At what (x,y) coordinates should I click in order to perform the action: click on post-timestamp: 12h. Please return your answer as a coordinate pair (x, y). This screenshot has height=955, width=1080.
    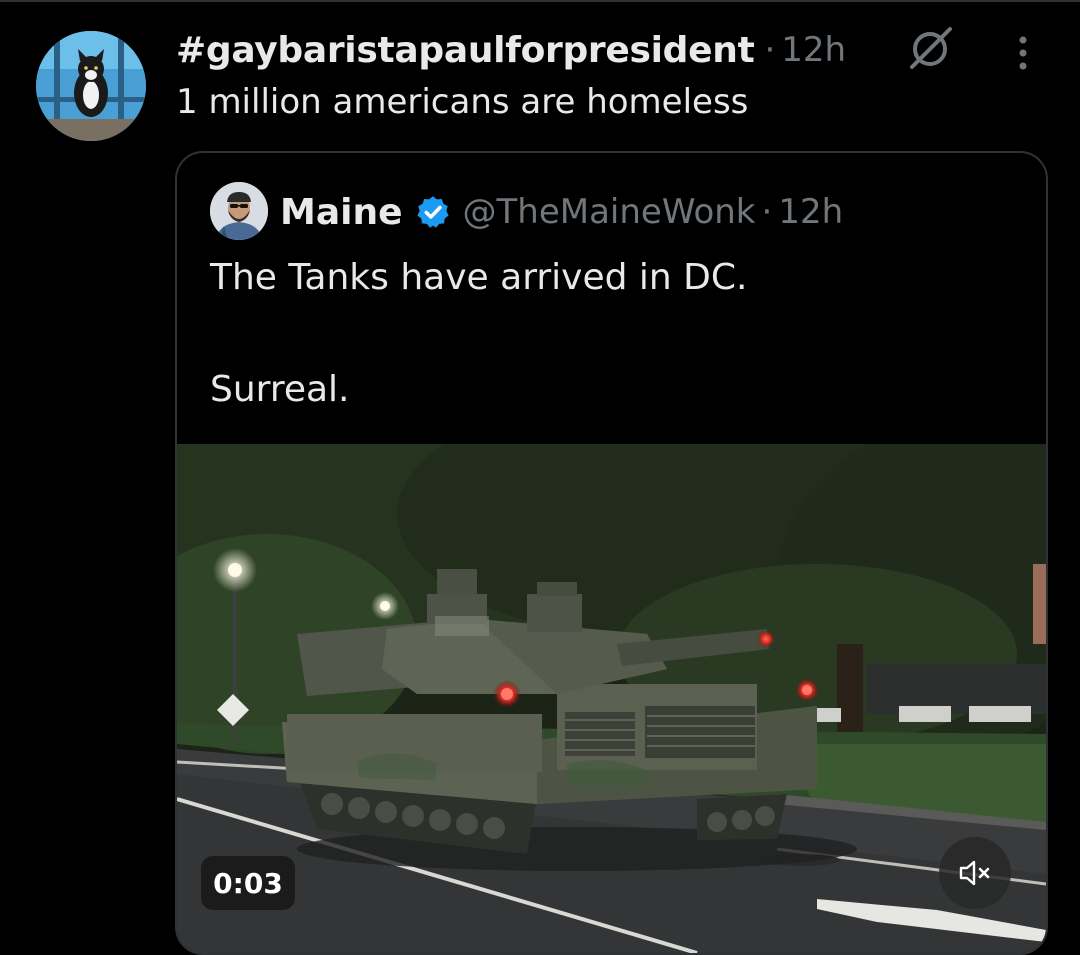
    Looking at the image, I should click on (813, 50).